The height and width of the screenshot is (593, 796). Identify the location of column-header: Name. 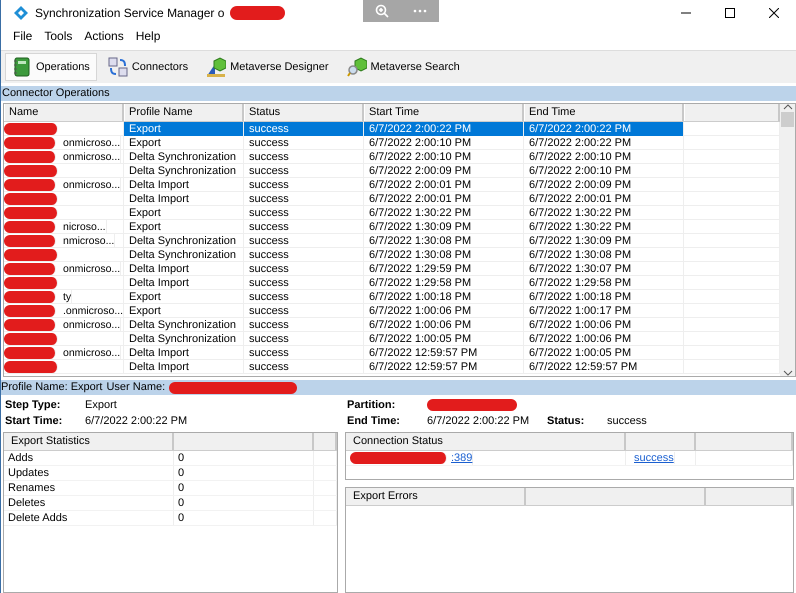
(64, 112).